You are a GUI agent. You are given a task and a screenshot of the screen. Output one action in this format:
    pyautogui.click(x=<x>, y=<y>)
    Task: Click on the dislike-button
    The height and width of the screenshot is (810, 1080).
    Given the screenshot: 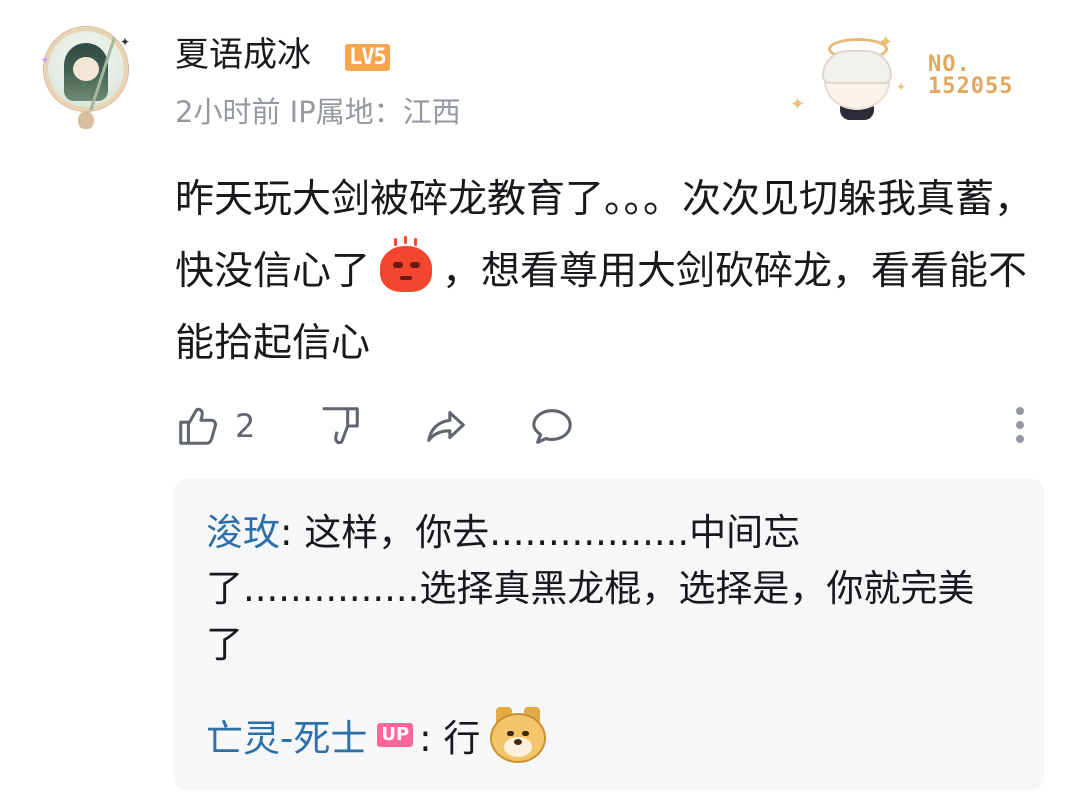 What is the action you would take?
    pyautogui.click(x=340, y=426)
    